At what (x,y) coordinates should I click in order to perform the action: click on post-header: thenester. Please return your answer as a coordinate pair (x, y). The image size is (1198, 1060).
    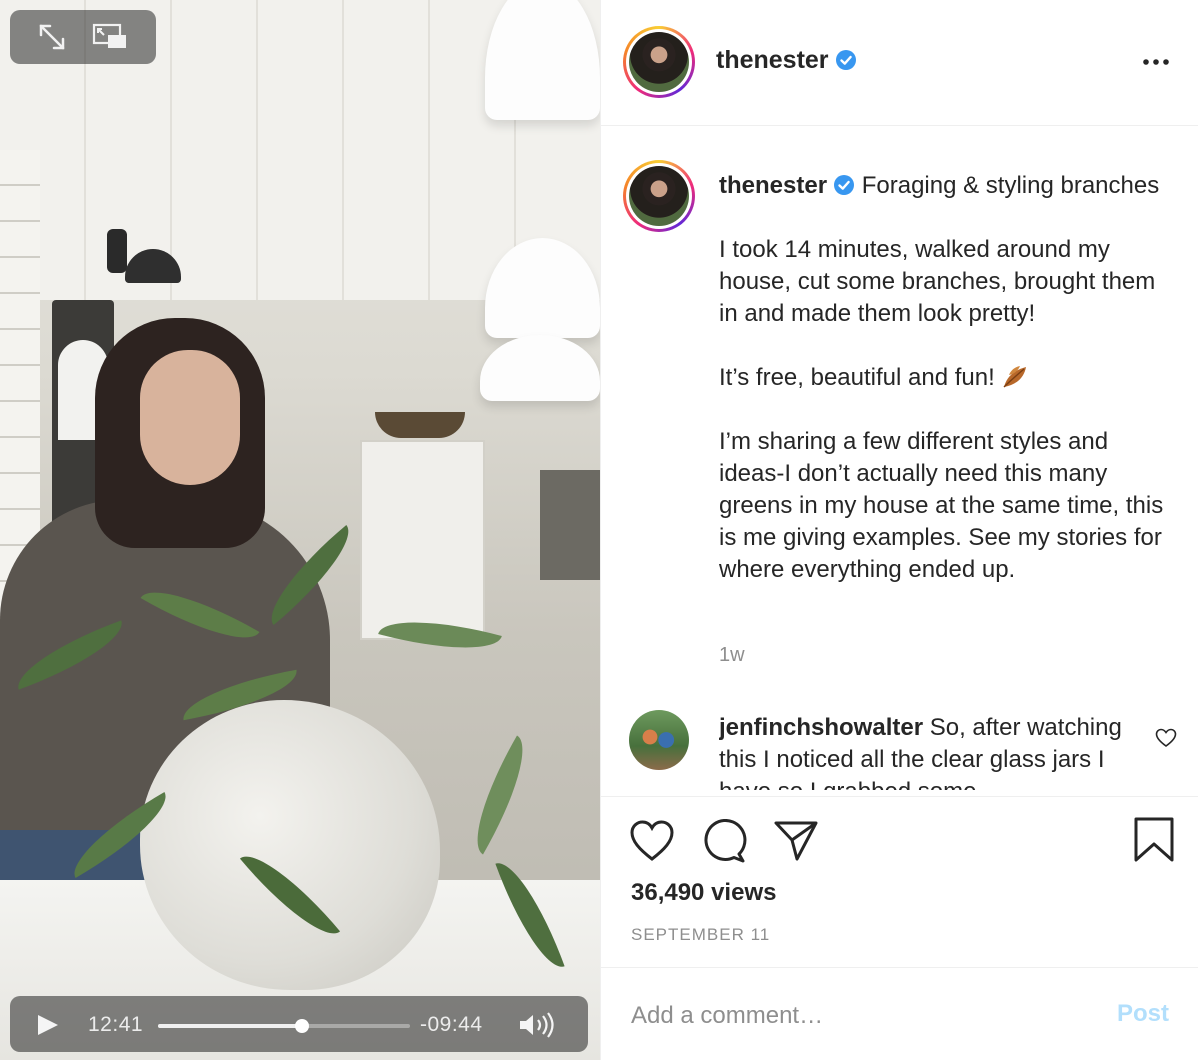
    Looking at the image, I should click on (899, 63).